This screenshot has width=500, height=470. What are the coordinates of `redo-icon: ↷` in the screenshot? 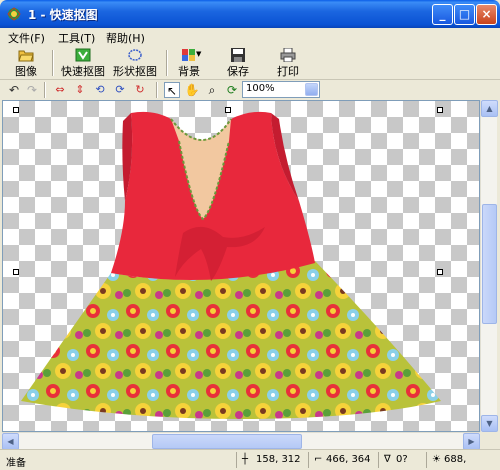 It's located at (32, 90).